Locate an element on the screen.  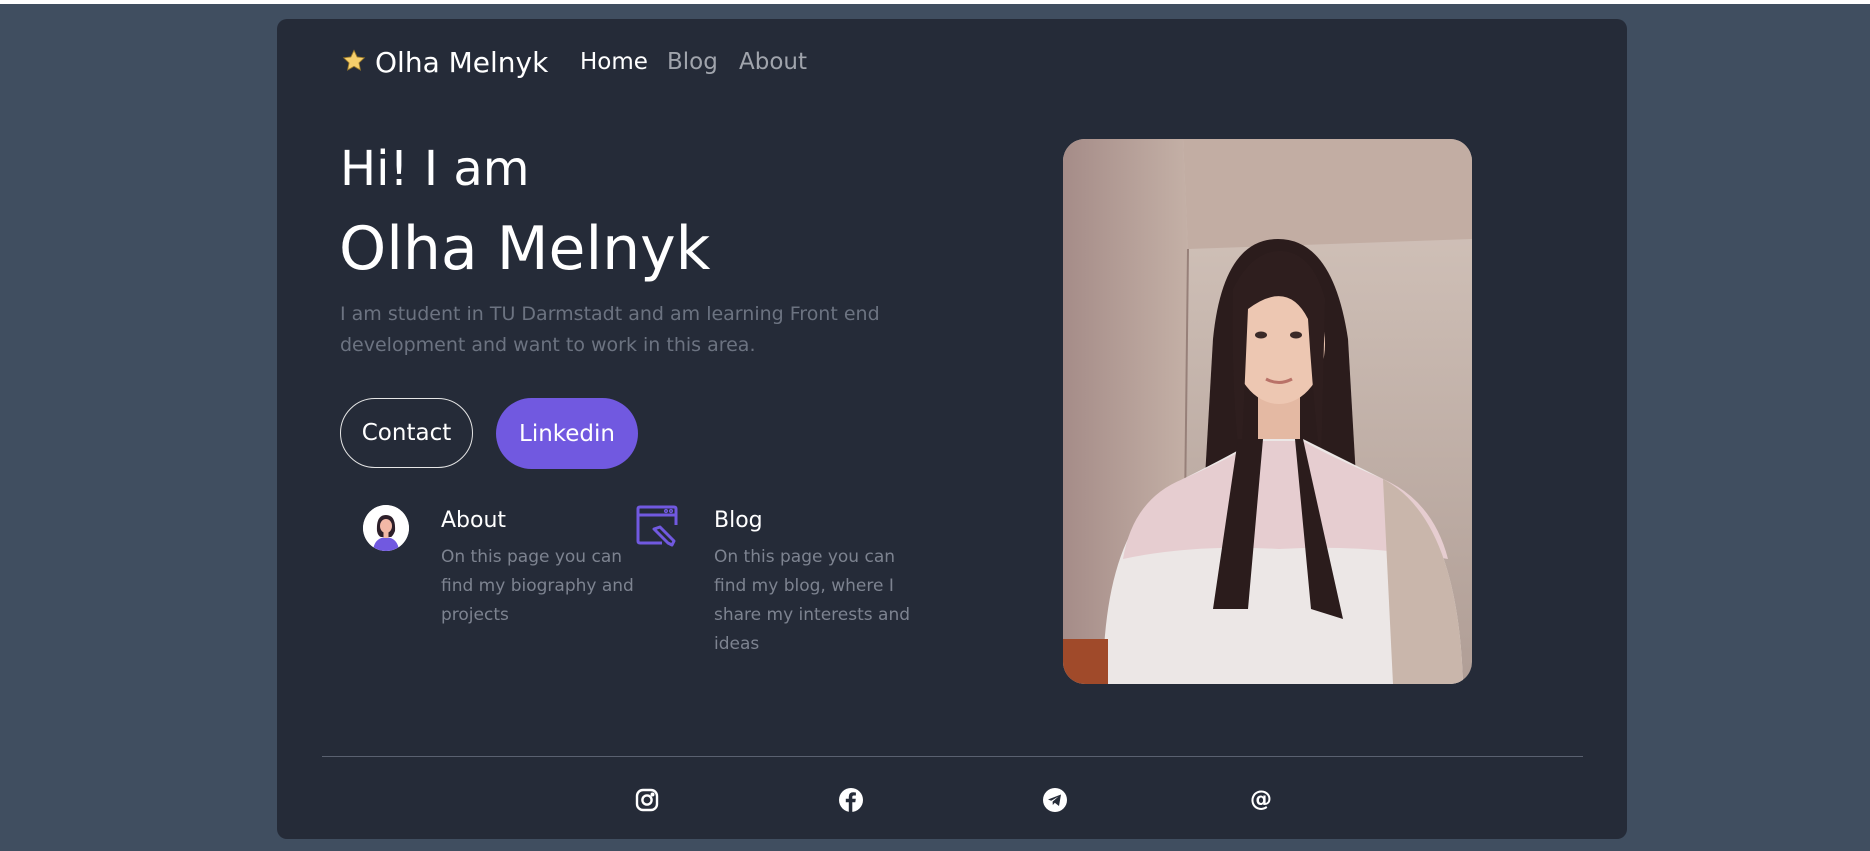
telegram-icon is located at coordinates (1055, 800).